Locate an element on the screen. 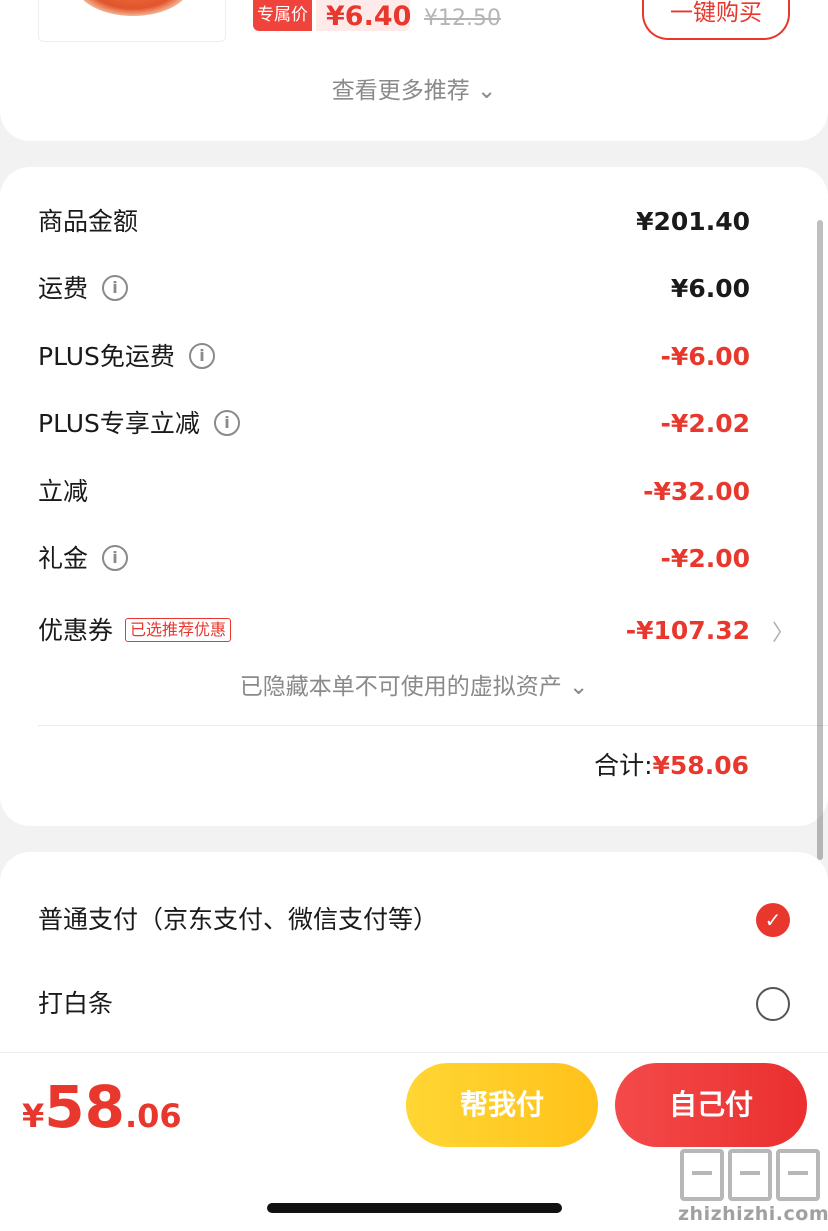 Image resolution: width=828 pixels, height=1231 pixels. home-indicator is located at coordinates (414, 1208).